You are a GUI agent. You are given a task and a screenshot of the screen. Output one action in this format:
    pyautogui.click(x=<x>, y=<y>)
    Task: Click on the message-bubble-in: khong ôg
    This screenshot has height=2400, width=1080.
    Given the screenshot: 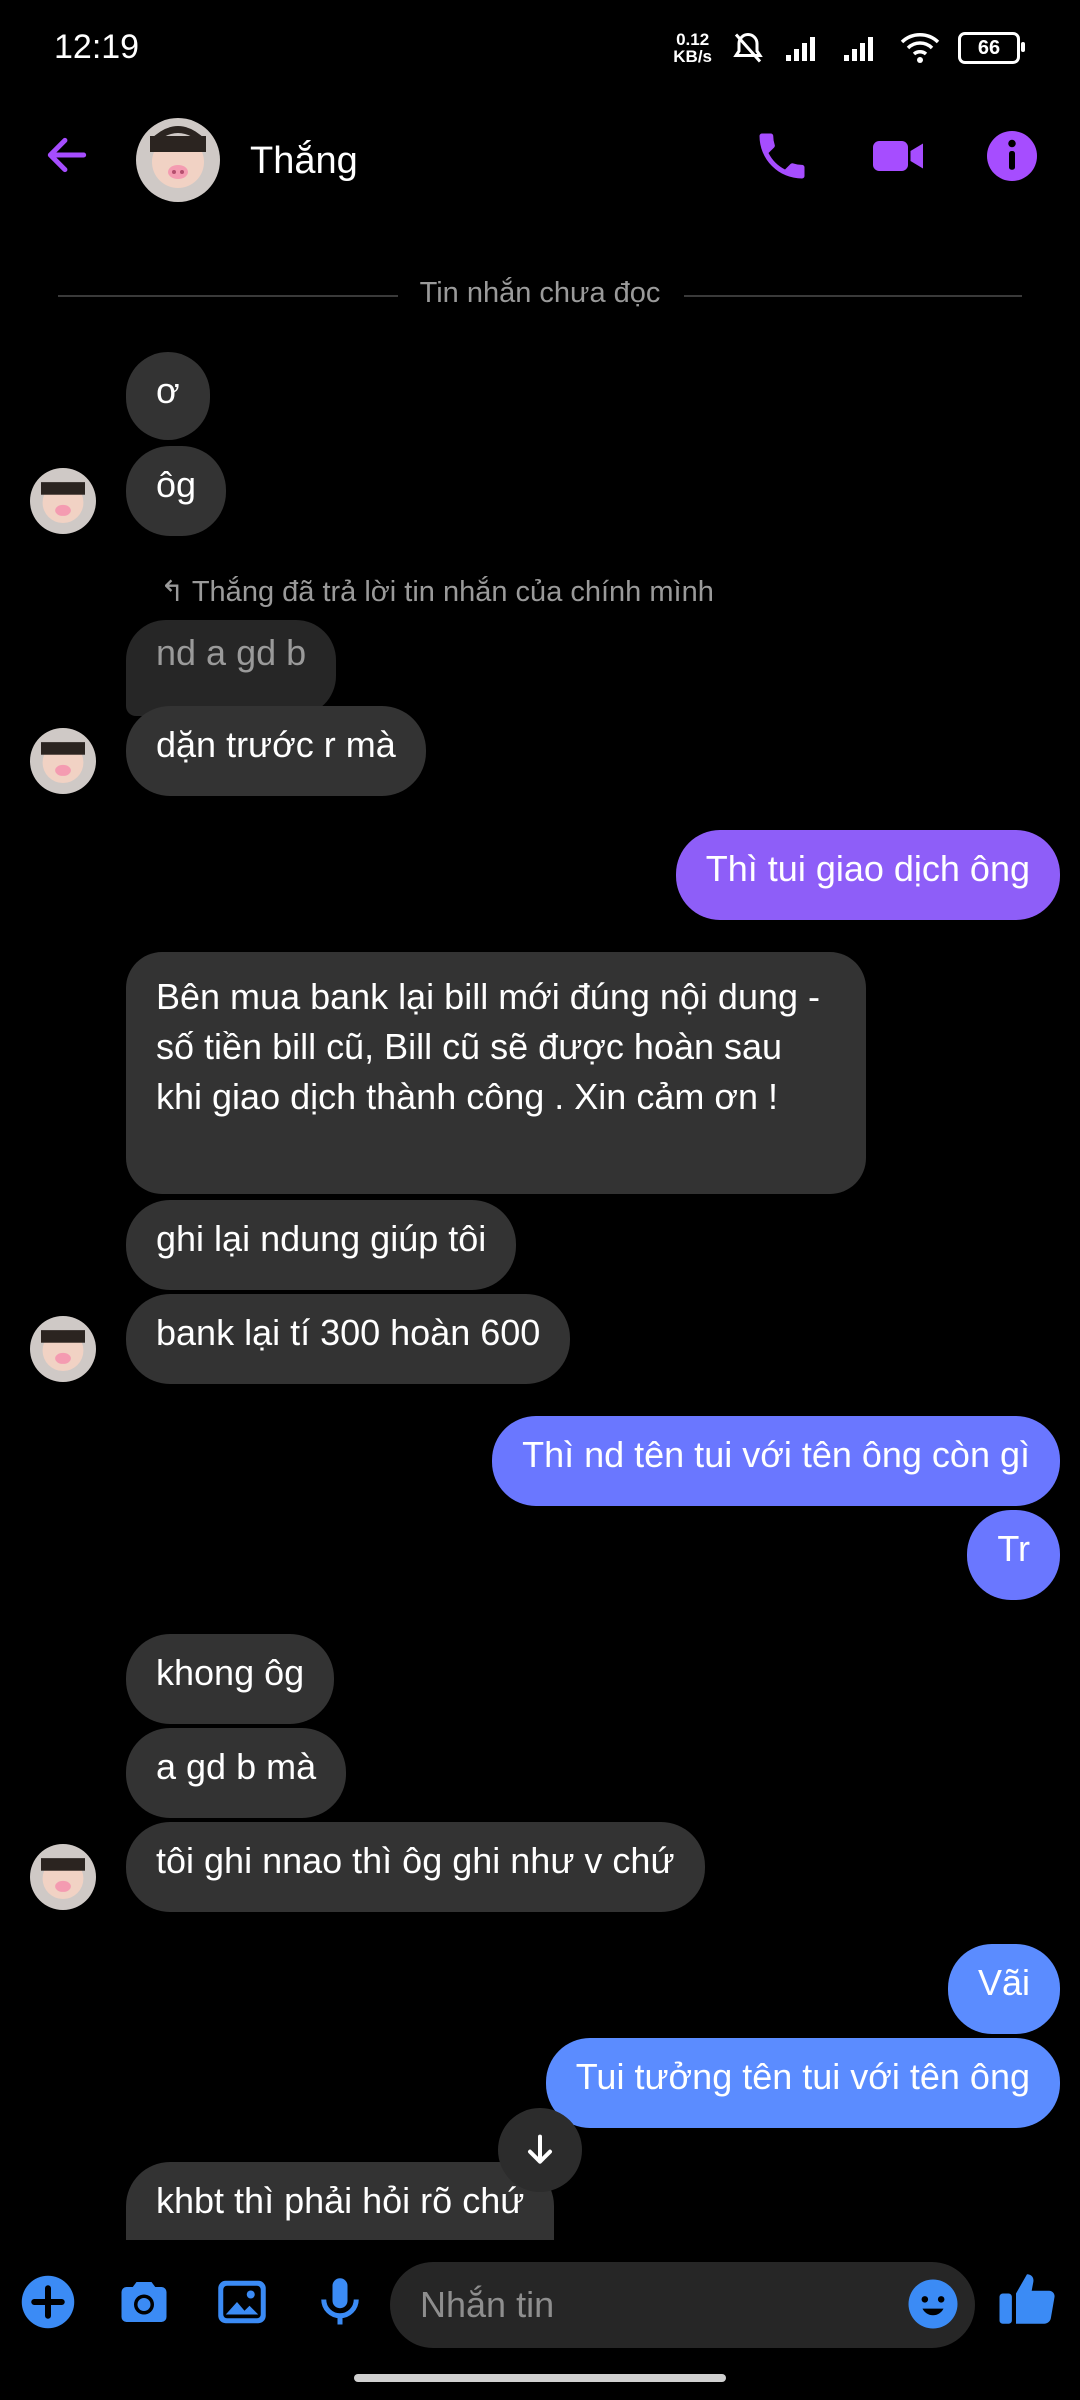 What is the action you would take?
    pyautogui.click(x=230, y=1679)
    